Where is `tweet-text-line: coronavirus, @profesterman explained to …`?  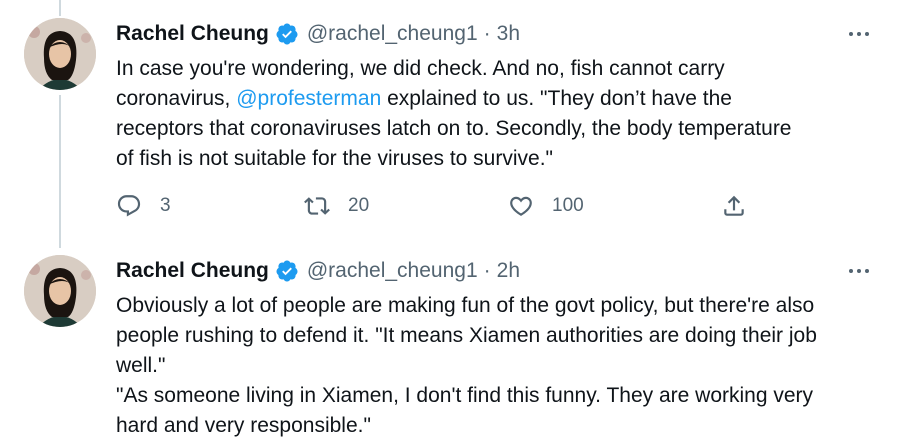
tweet-text-line: coronavirus, @profesterman explained to … is located at coordinates (496, 99).